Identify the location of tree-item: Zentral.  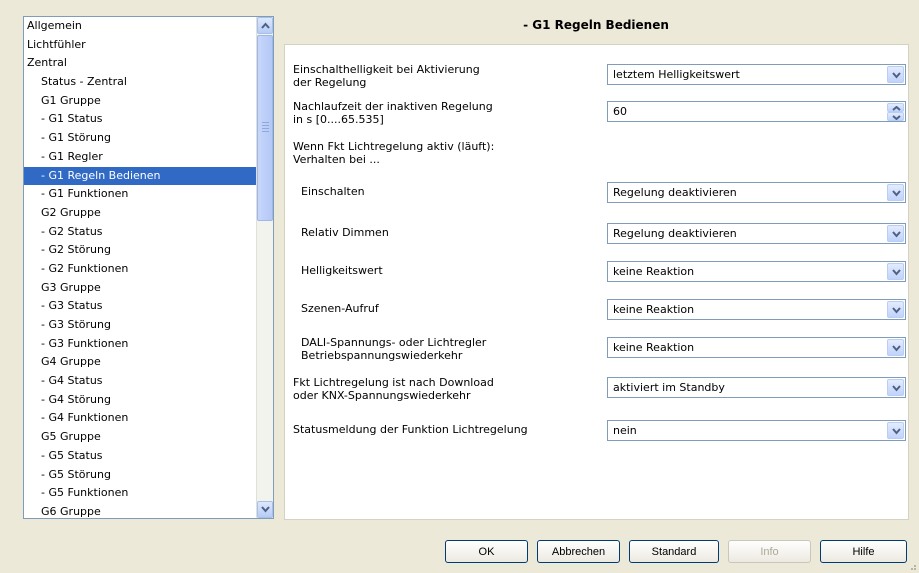
(140, 63).